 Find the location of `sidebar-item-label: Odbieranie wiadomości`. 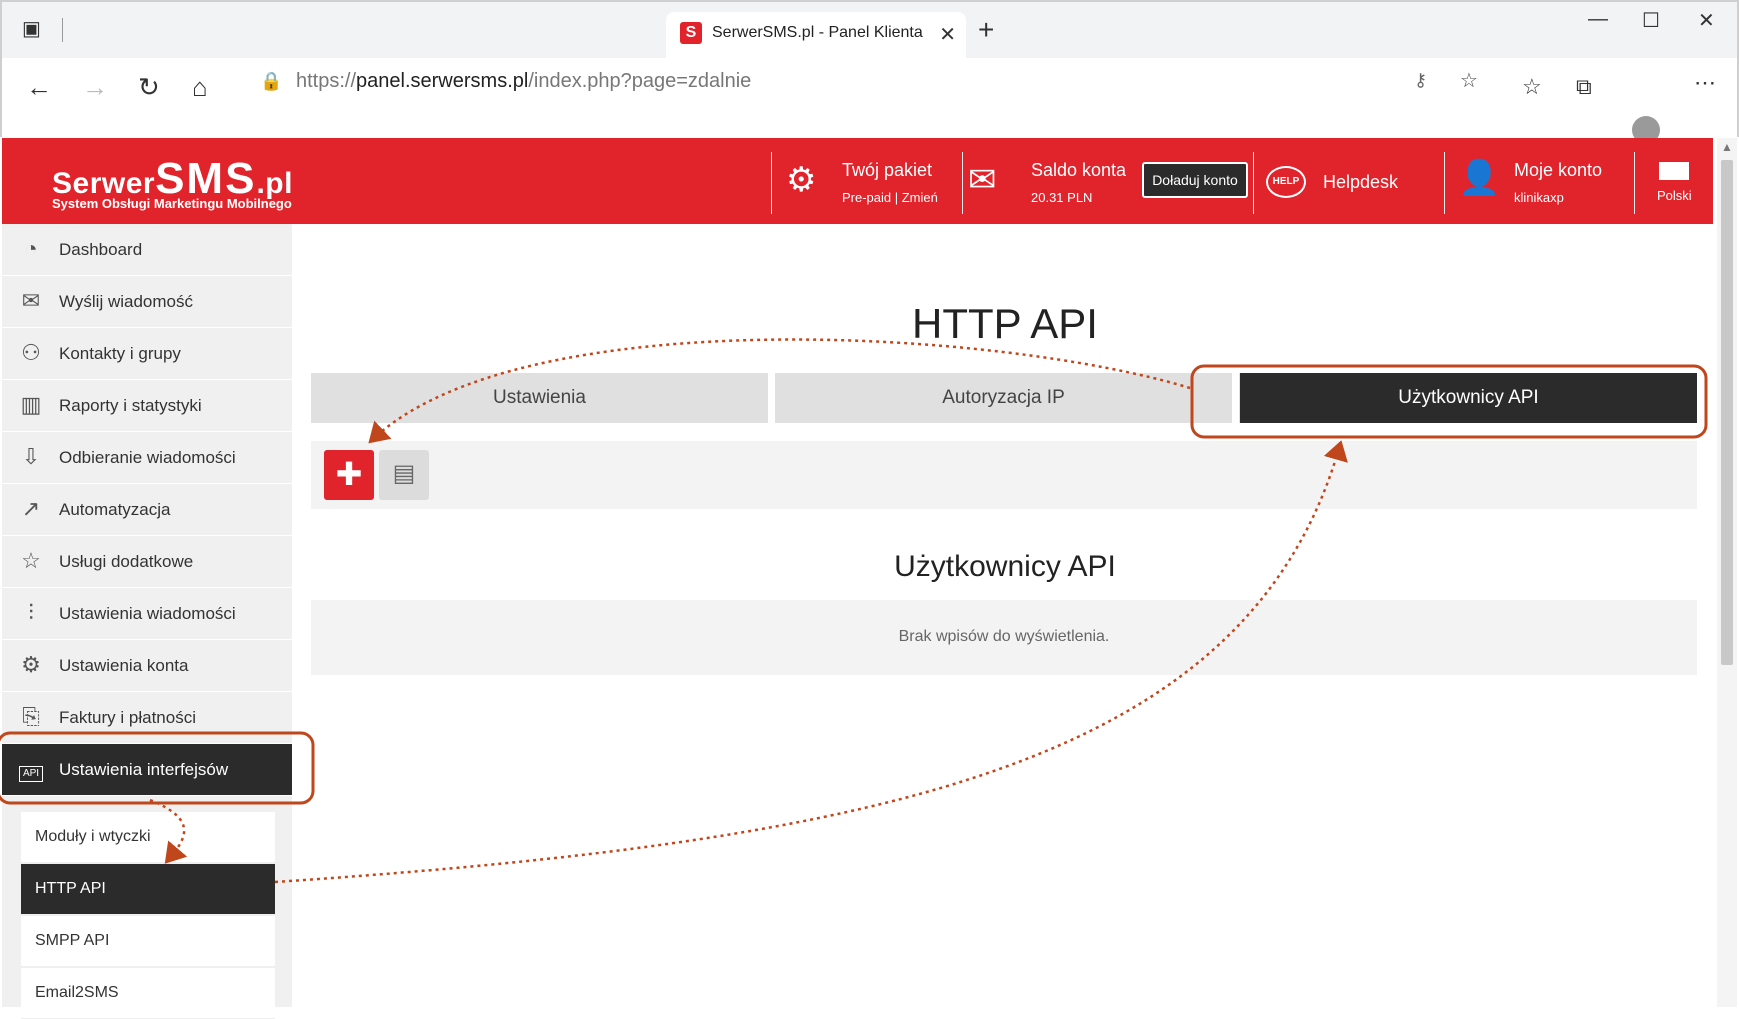

sidebar-item-label: Odbieranie wiadomości is located at coordinates (147, 457).